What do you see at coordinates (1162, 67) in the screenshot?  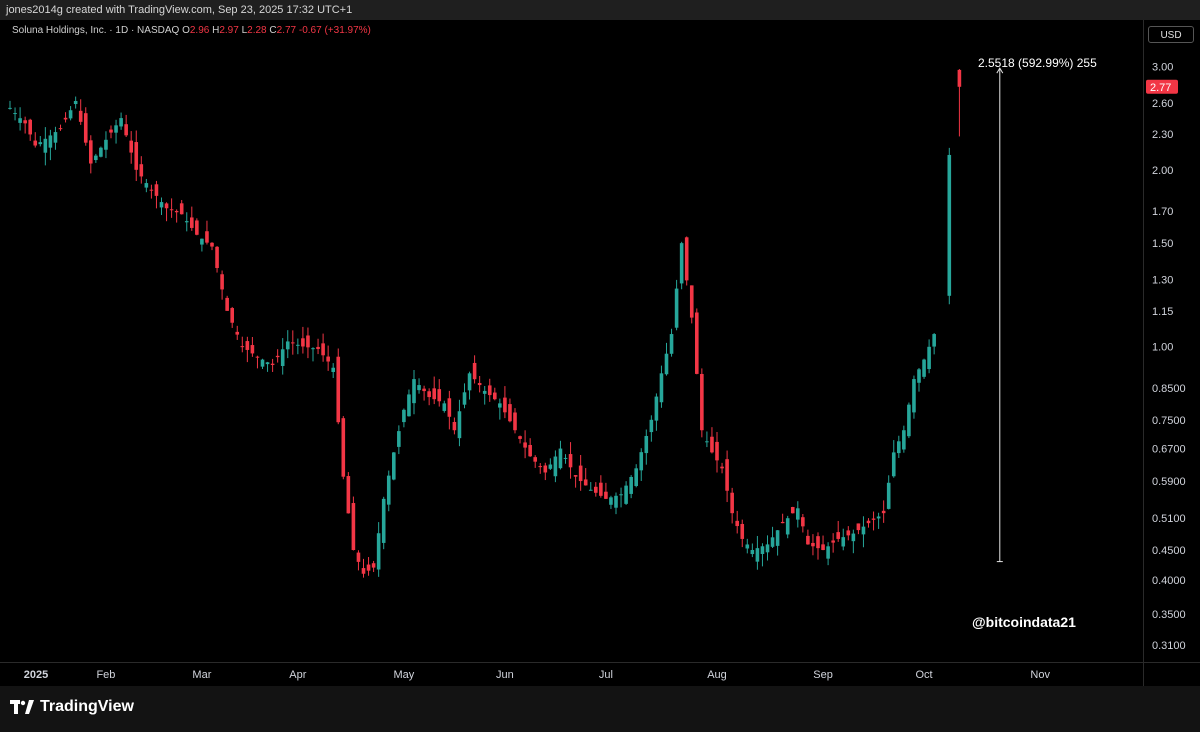 I see `price-tick-label: 3.00` at bounding box center [1162, 67].